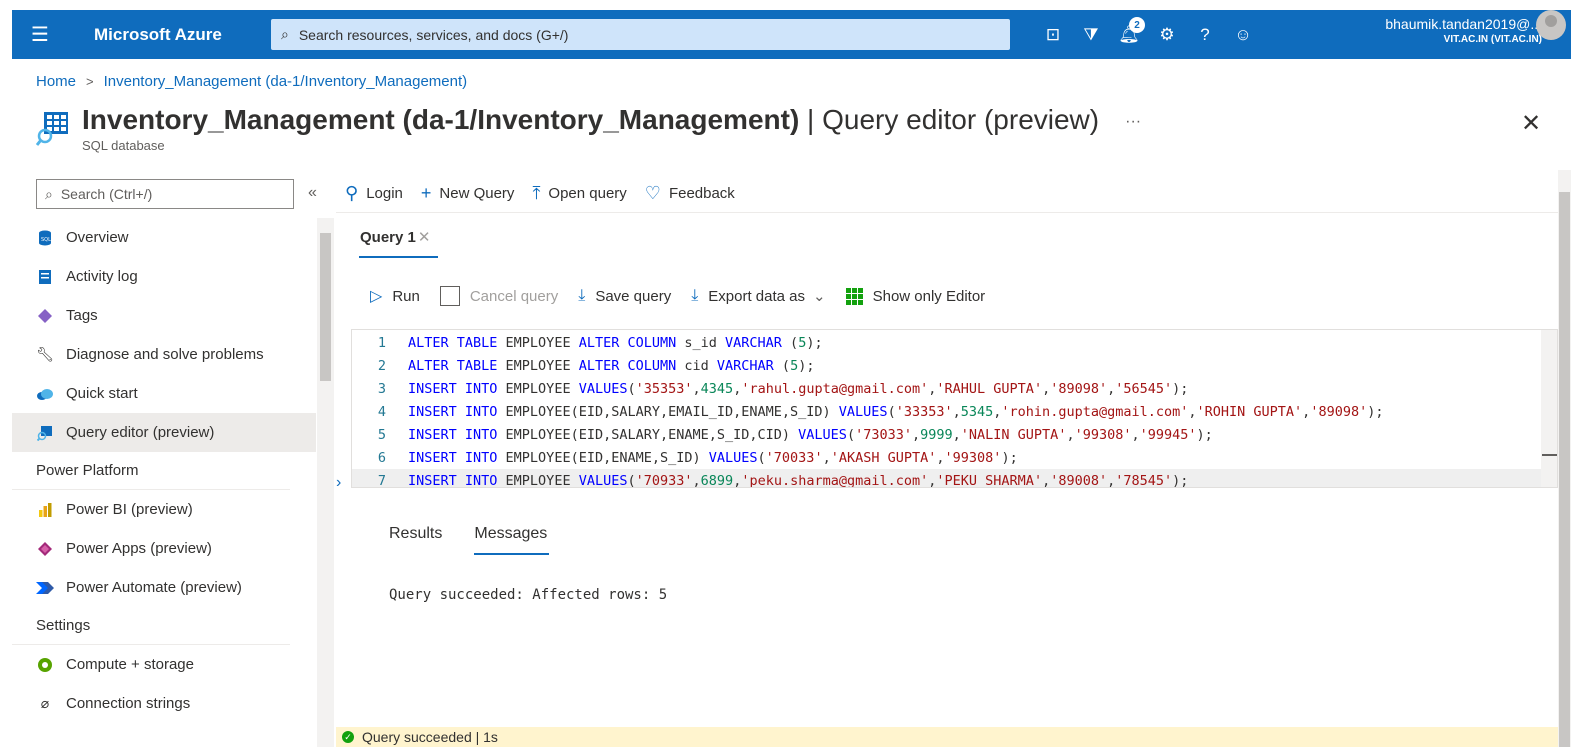 The width and height of the screenshot is (1571, 747). What do you see at coordinates (1079, 480) in the screenshot?
I see `code-token: '89008'` at bounding box center [1079, 480].